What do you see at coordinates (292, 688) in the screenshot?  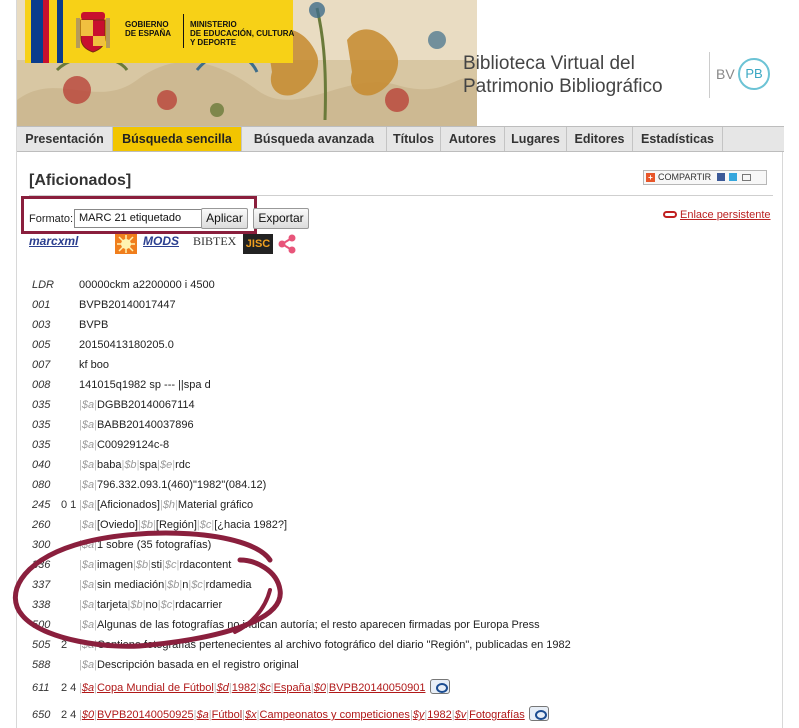 I see `subject-link: España` at bounding box center [292, 688].